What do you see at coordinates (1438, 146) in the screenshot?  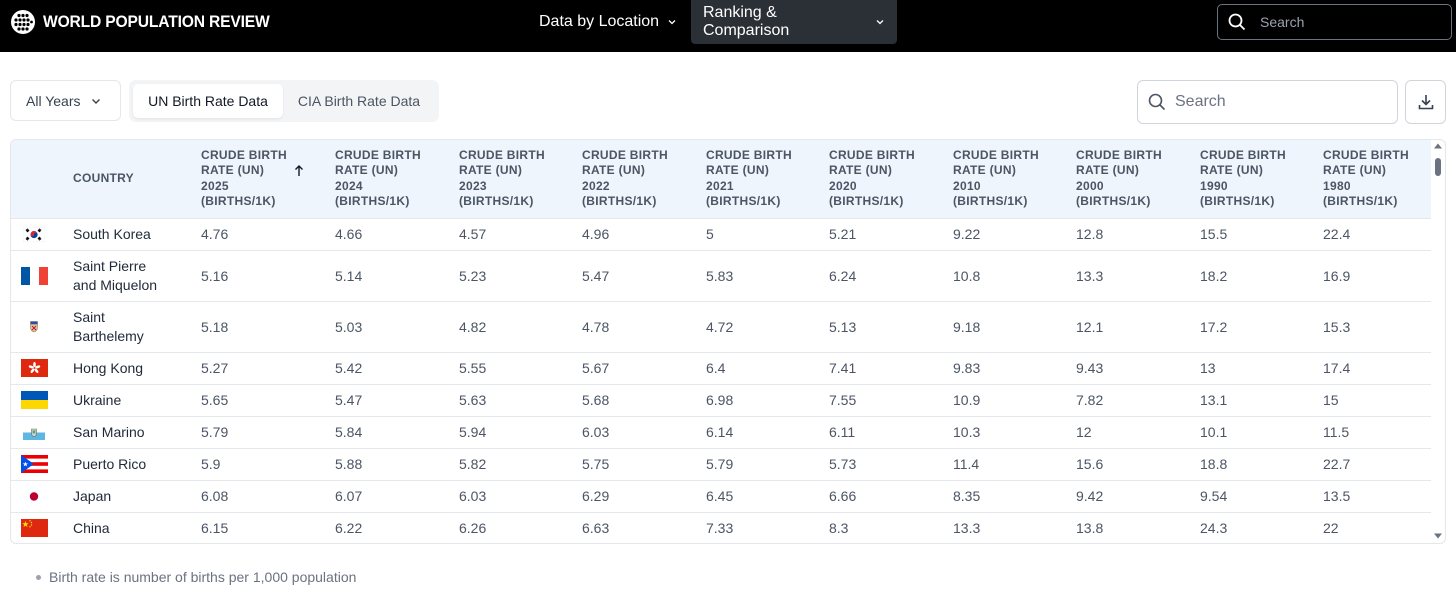 I see `scroll-up-arrow-icon` at bounding box center [1438, 146].